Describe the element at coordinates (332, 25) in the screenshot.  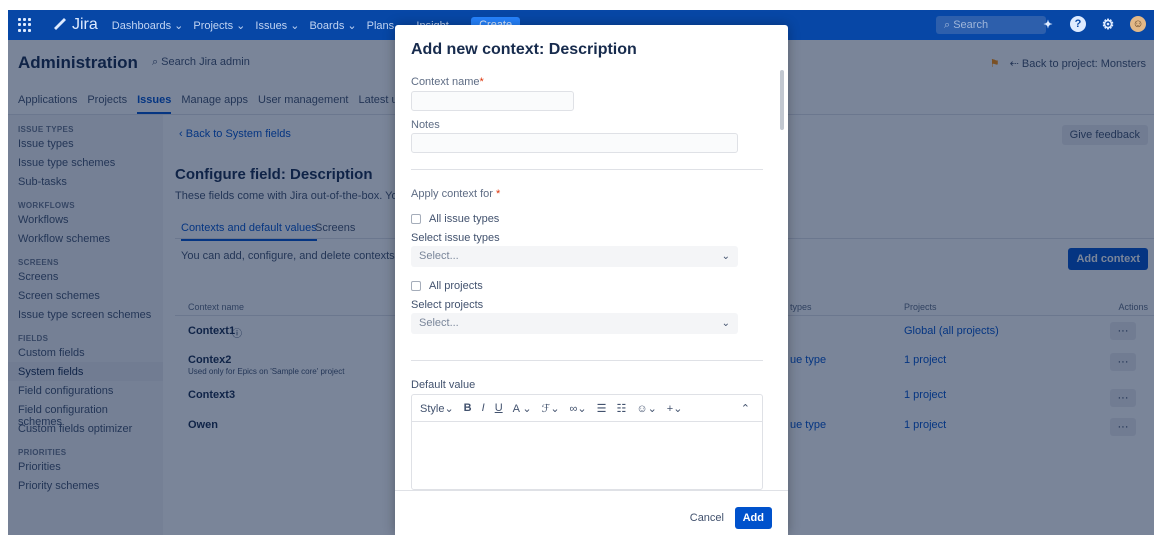
I see `nav-boards: Boards ⌄` at that location.